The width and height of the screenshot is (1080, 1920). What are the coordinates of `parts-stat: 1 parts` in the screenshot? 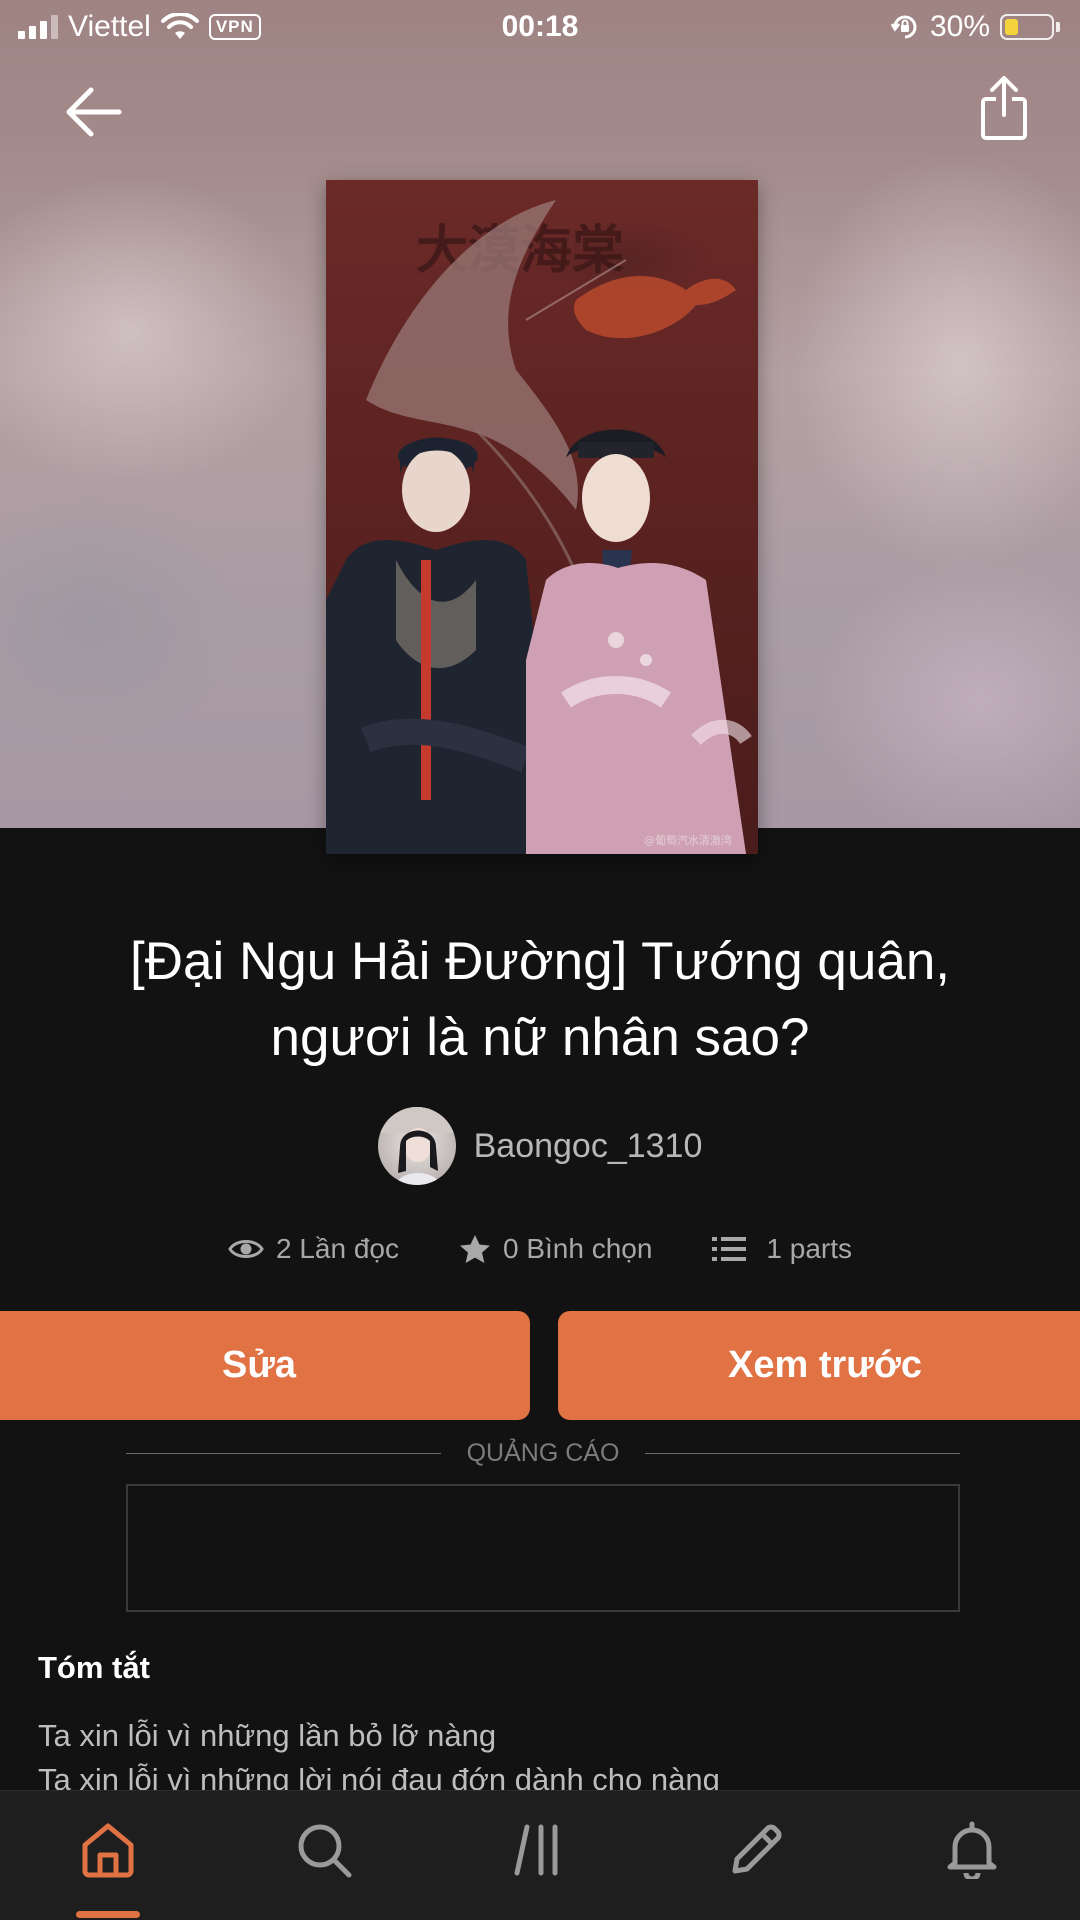 It's located at (782, 1249).